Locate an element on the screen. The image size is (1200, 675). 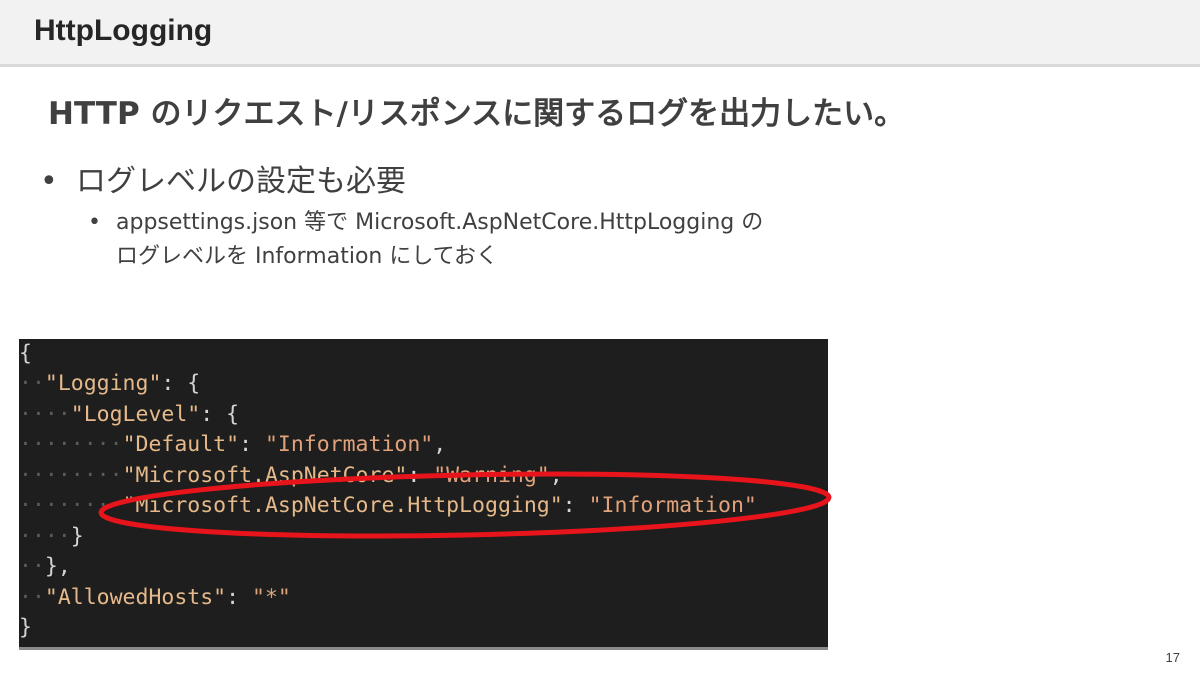
code-line-7: ····} is located at coordinates (51, 536).